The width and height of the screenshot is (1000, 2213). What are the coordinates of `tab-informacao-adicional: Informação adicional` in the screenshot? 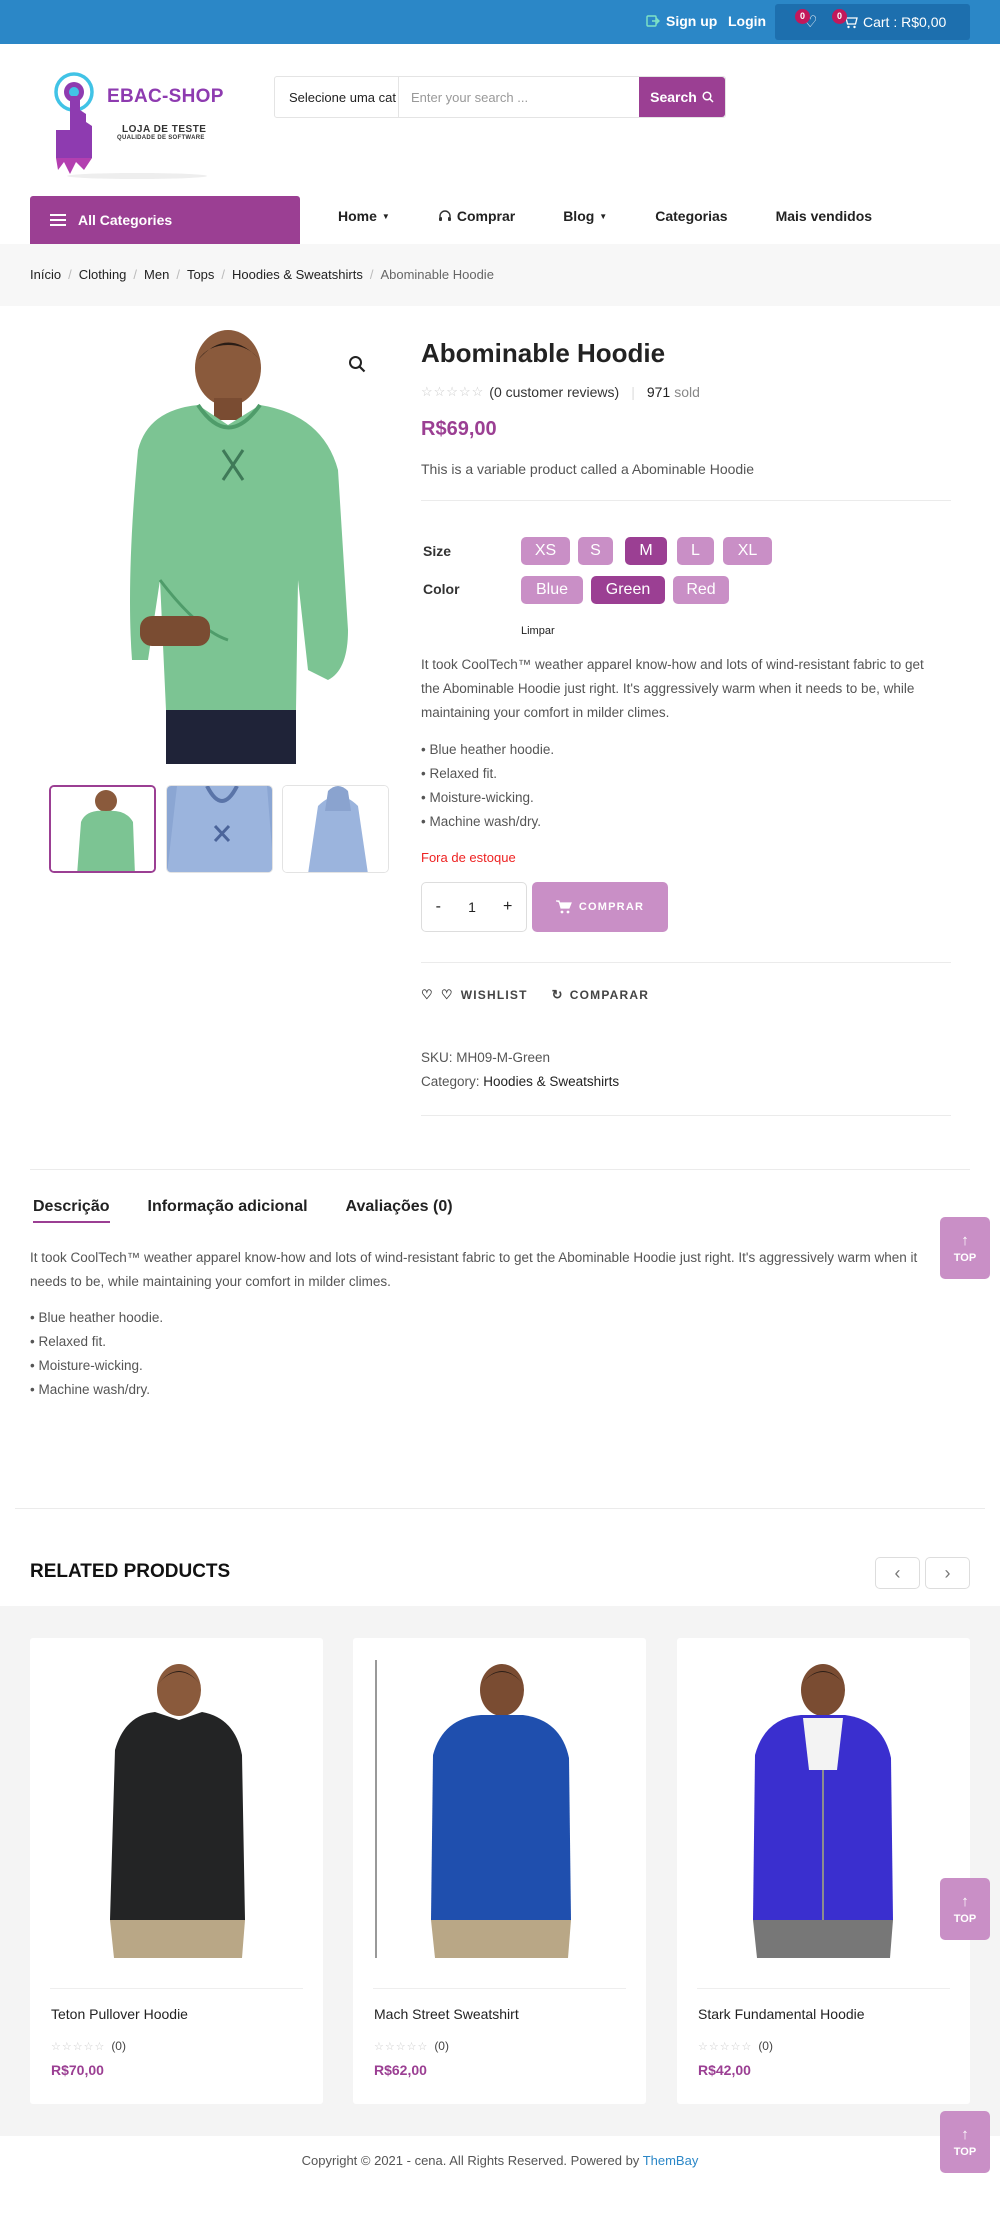 It's located at (228, 1210).